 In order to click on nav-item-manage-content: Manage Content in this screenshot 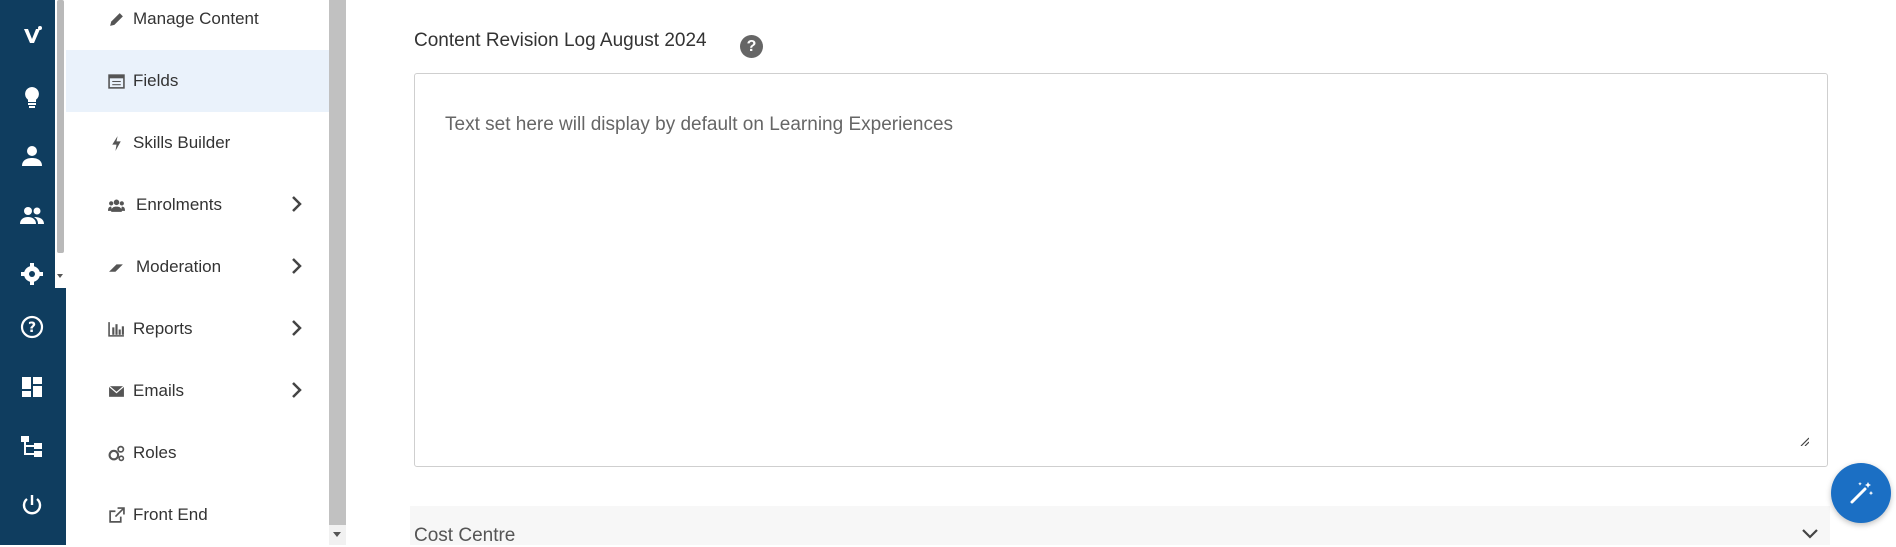, I will do `click(197, 25)`.